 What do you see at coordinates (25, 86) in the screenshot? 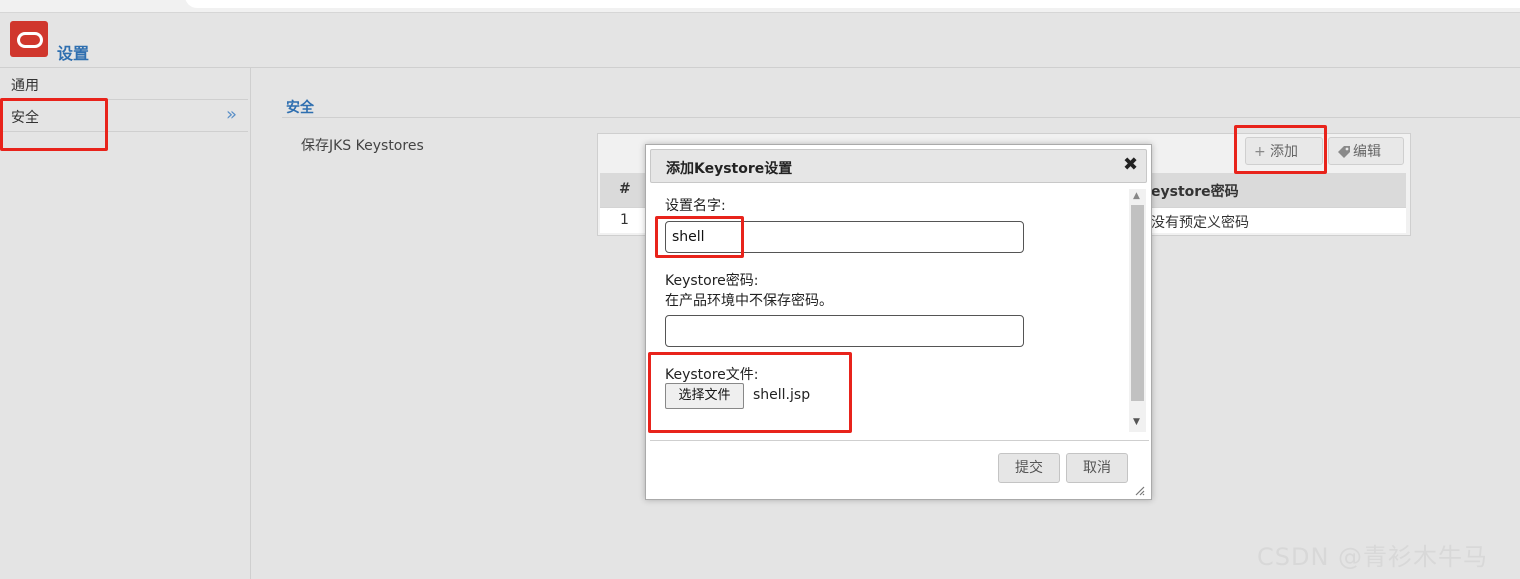
I see `sidebar-item-label: 通用` at bounding box center [25, 86].